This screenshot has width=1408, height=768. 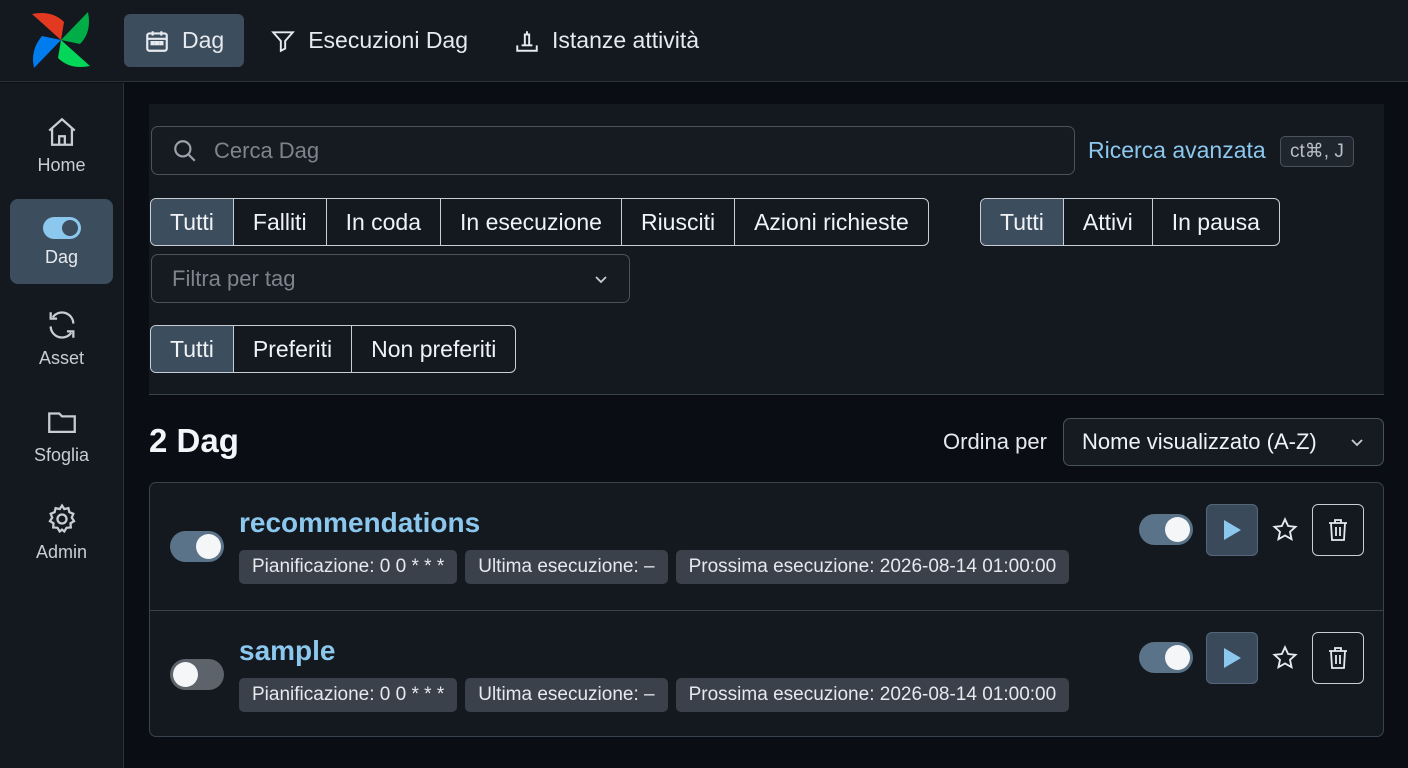 What do you see at coordinates (382, 222) in the screenshot?
I see `status-queued-button: In coda` at bounding box center [382, 222].